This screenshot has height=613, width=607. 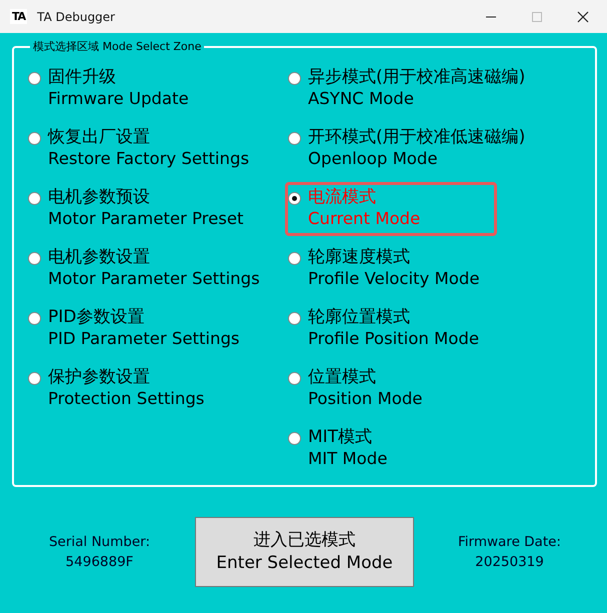 What do you see at coordinates (118, 389) in the screenshot?
I see `mode-option: 保护参数设置 Protection Settings` at bounding box center [118, 389].